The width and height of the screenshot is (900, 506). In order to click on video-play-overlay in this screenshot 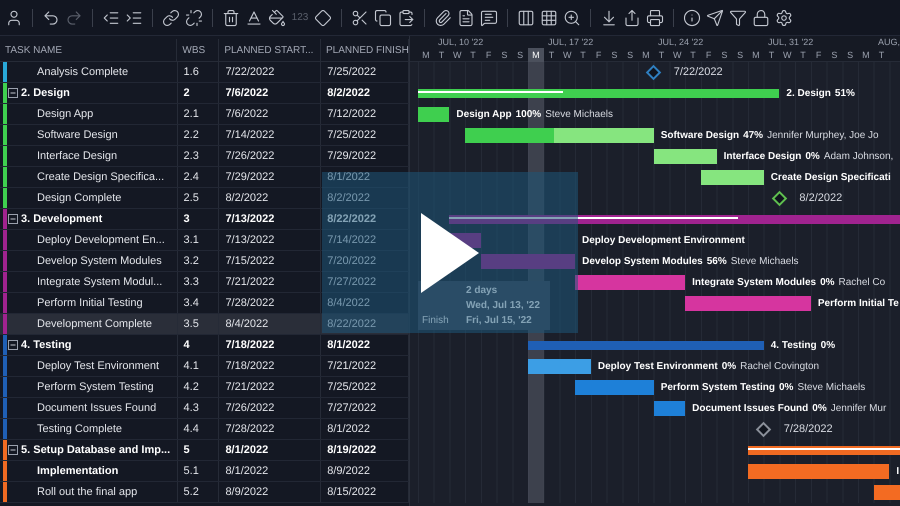, I will do `click(450, 252)`.